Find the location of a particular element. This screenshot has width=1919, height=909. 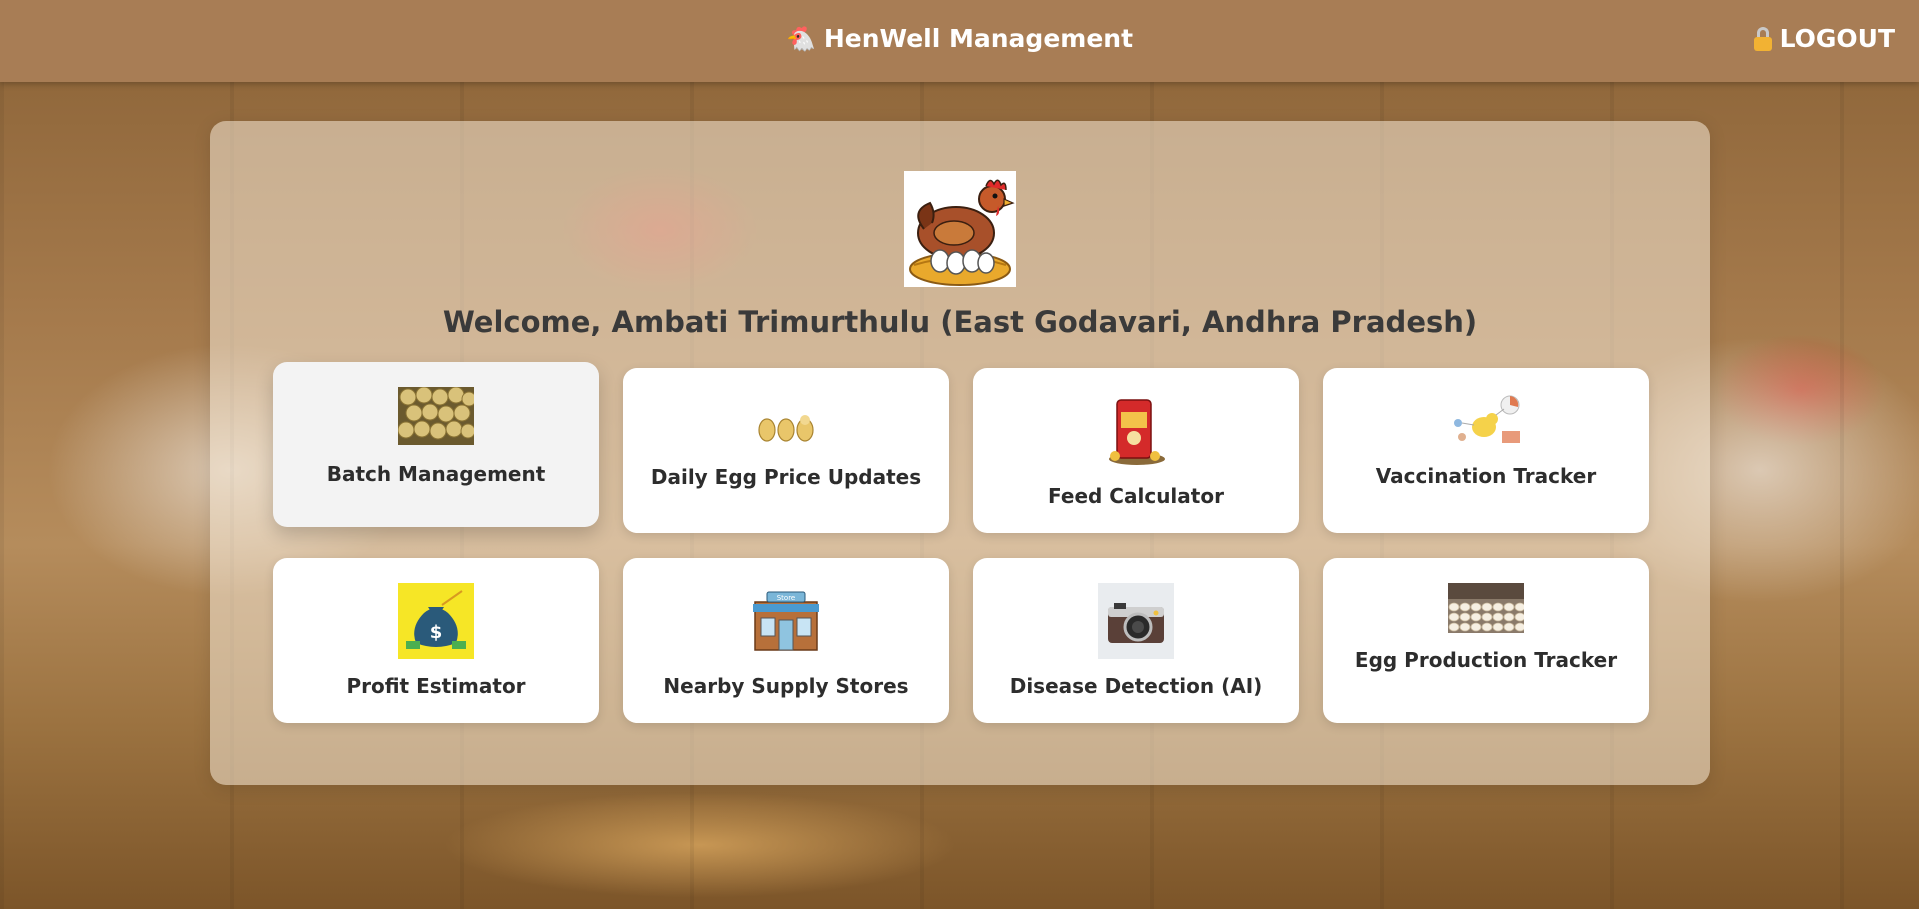

tile-label: Vaccination Tracker is located at coordinates (1486, 476).